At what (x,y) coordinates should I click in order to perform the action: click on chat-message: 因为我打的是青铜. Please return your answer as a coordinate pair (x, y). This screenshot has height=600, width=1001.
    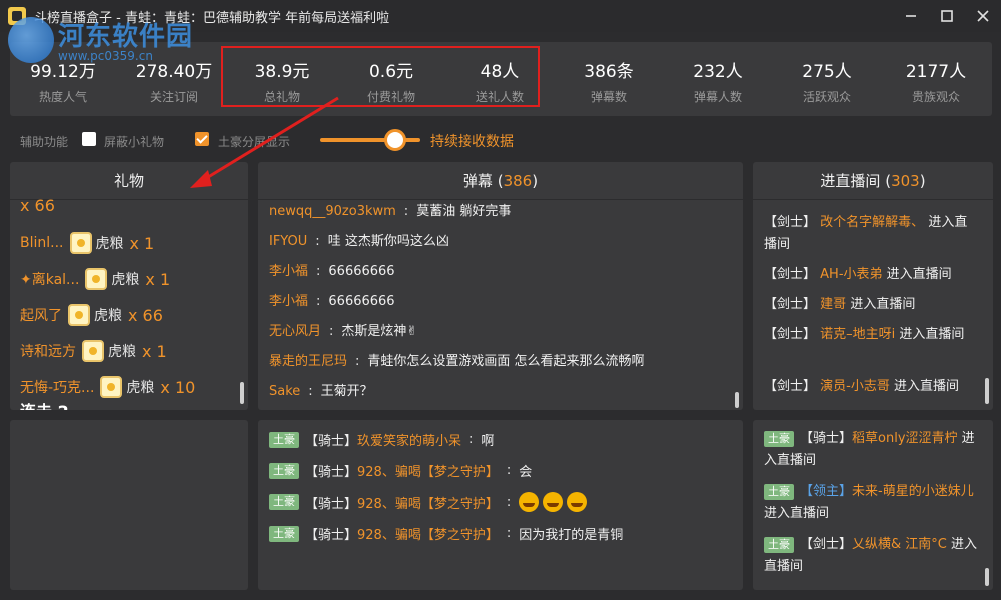
    Looking at the image, I should click on (571, 535).